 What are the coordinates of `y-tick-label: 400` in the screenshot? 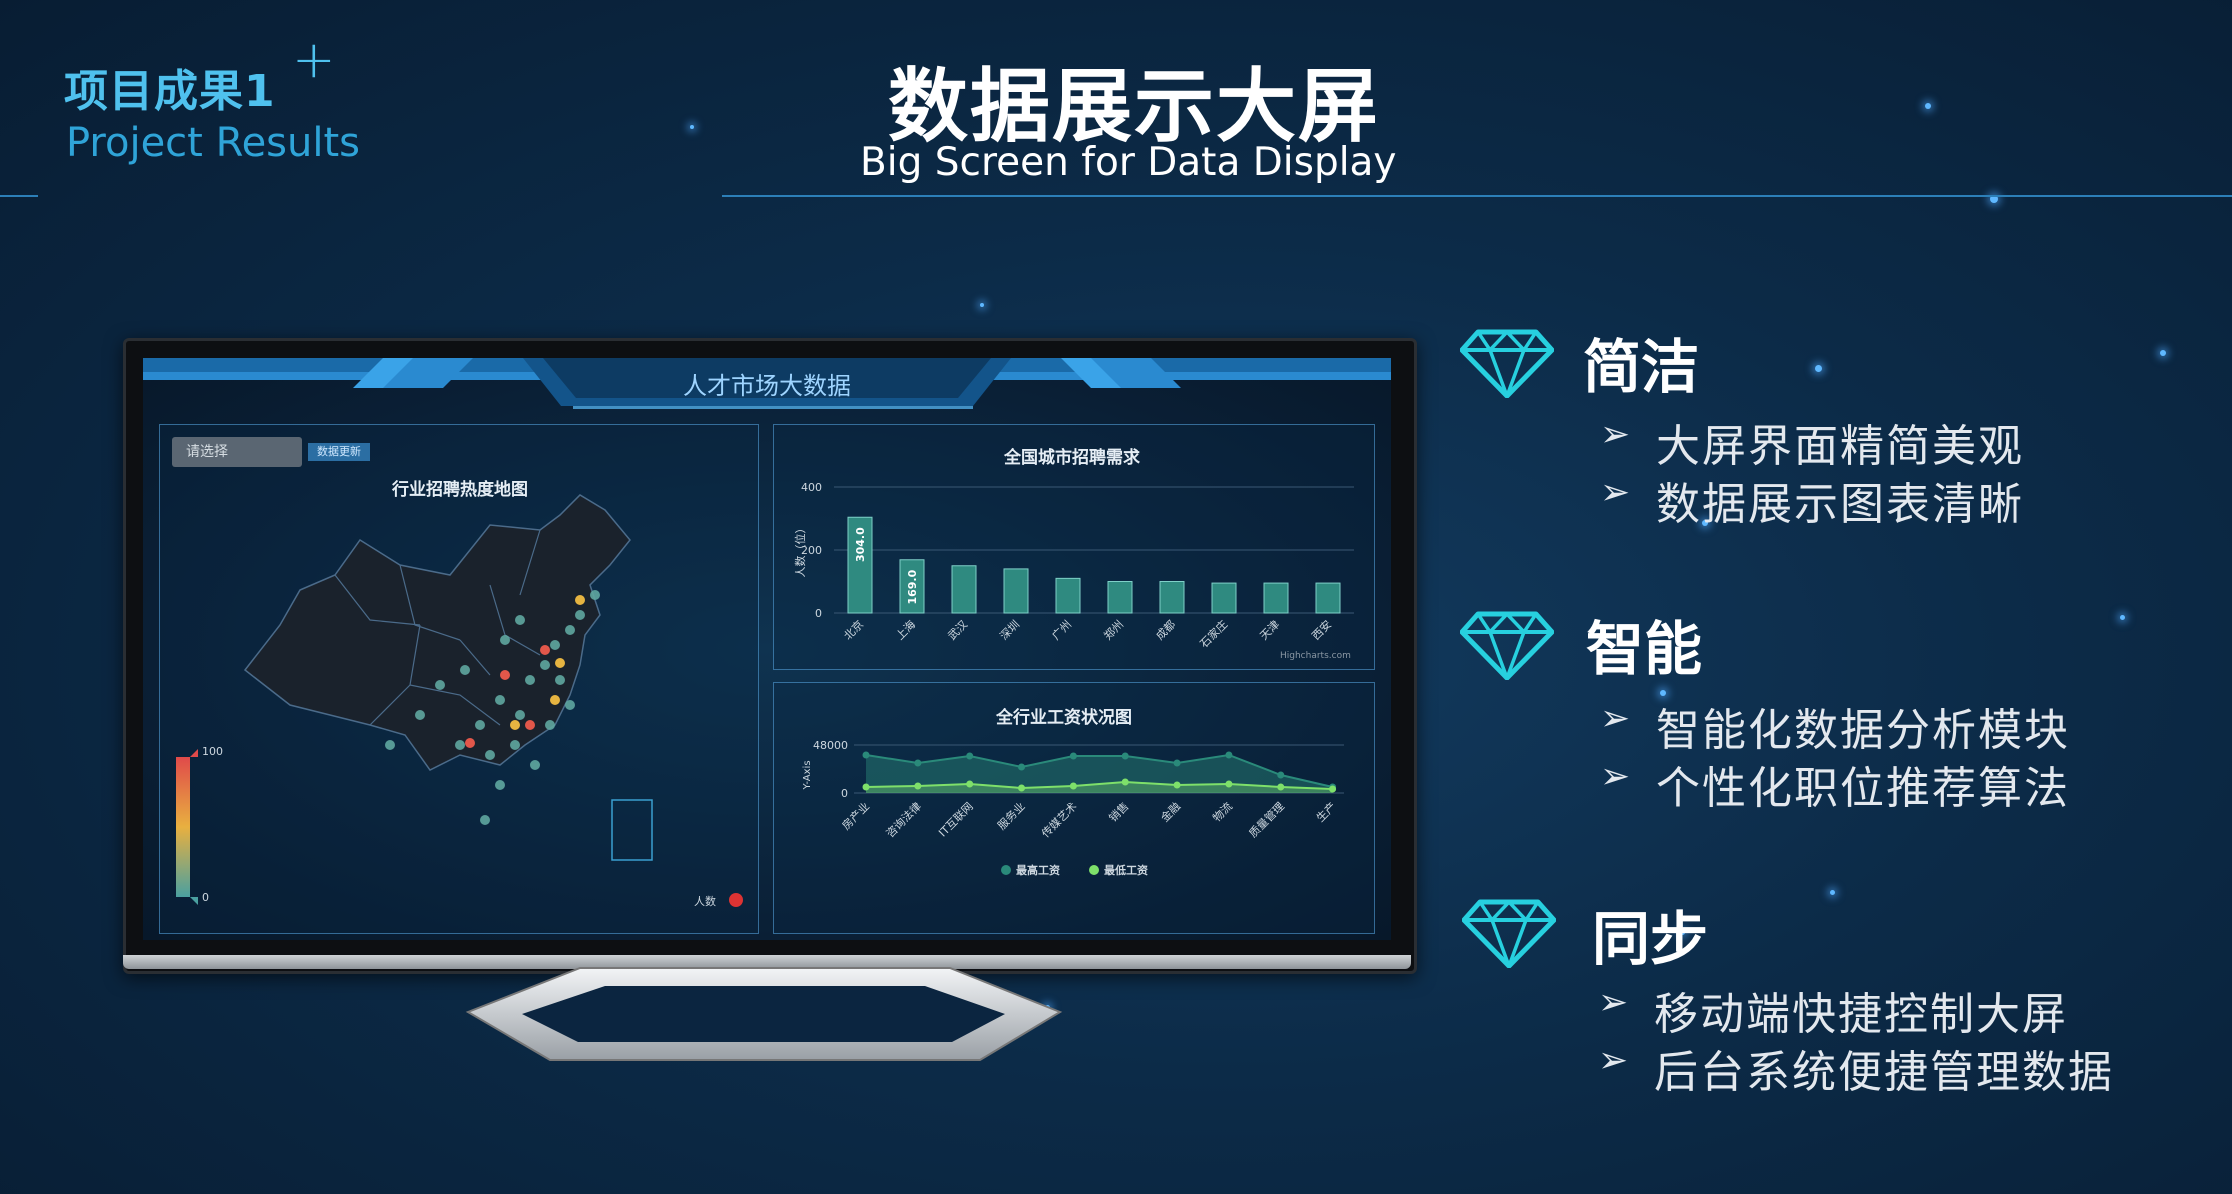 It's located at (811, 487).